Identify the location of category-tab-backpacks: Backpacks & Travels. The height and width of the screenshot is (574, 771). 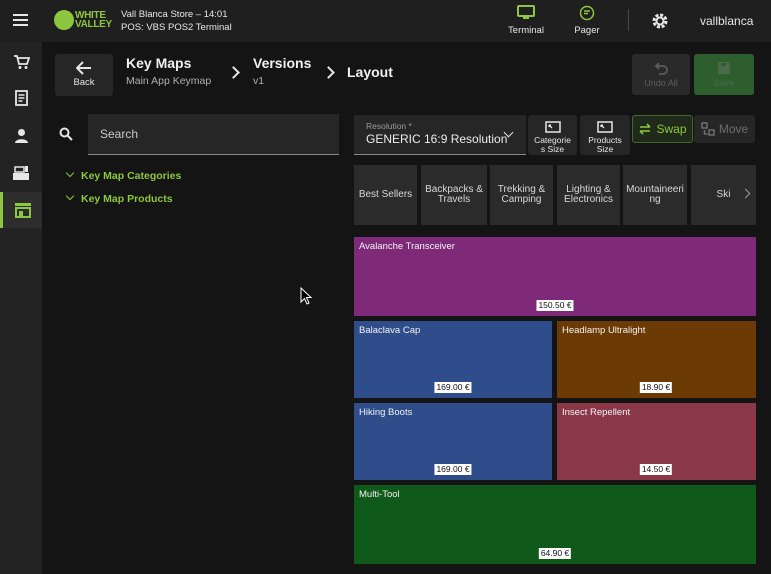
(454, 195).